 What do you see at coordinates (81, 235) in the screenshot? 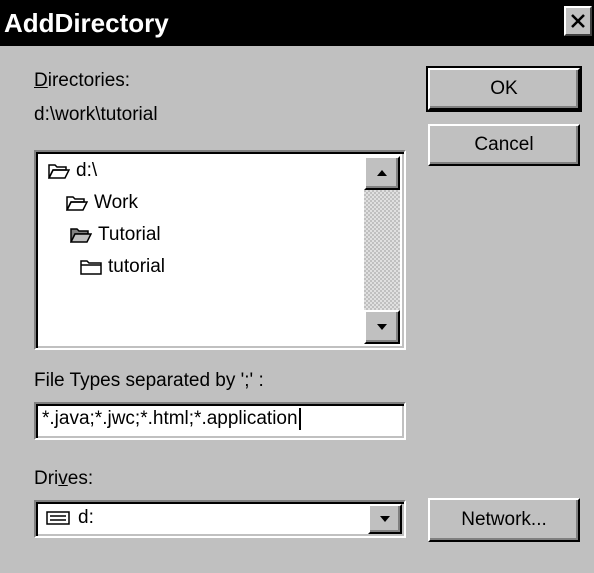
I see `open-folder-filled-icon` at bounding box center [81, 235].